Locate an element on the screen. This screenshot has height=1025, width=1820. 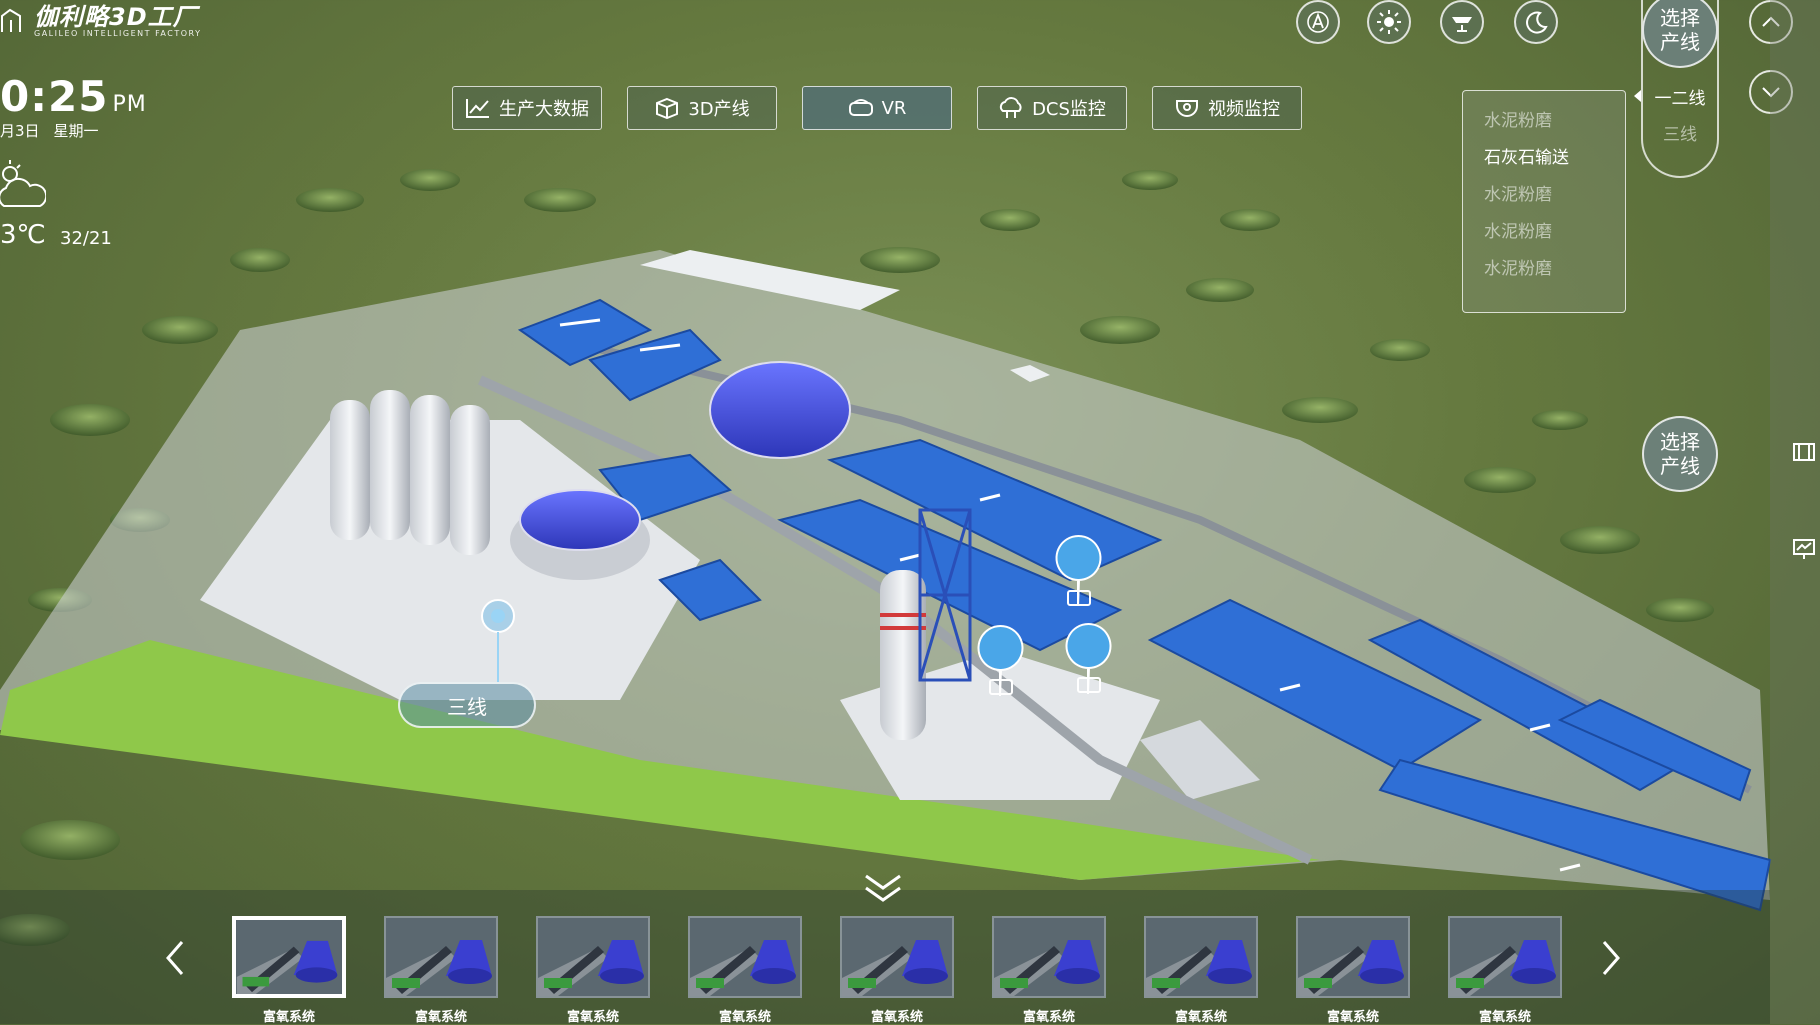
cloud-monitor-icon is located at coordinates (1010, 107).